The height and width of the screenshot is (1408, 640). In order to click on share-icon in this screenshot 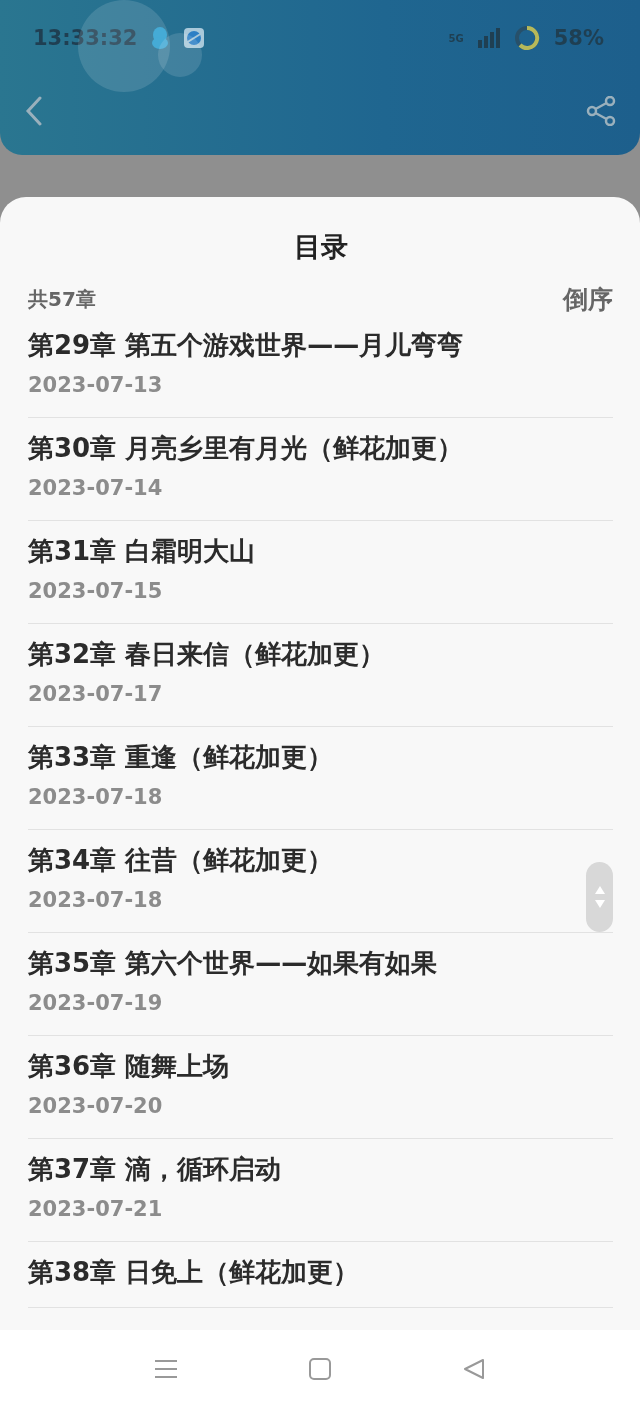, I will do `click(601, 110)`.